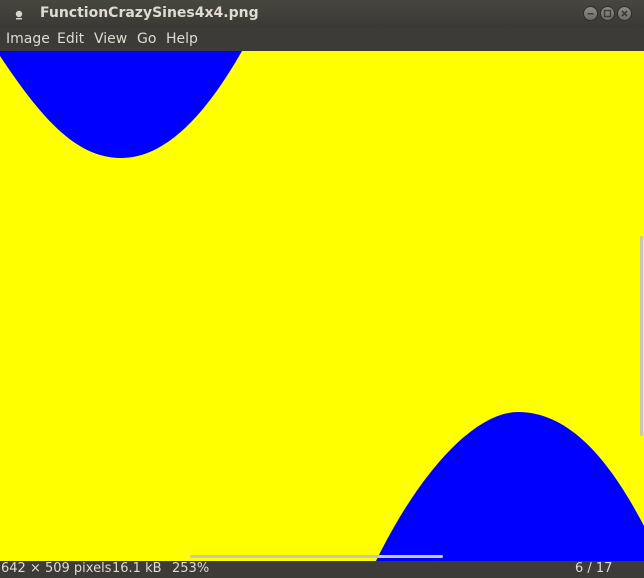 Image resolution: width=644 pixels, height=578 pixels. I want to click on maximize-button, so click(607, 13).